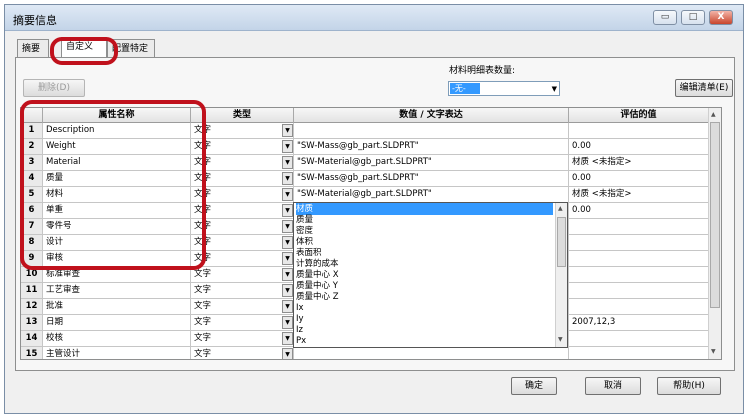 The height and width of the screenshot is (418, 750). Describe the element at coordinates (117, 211) in the screenshot. I see `property-name-cell: 单重` at that location.